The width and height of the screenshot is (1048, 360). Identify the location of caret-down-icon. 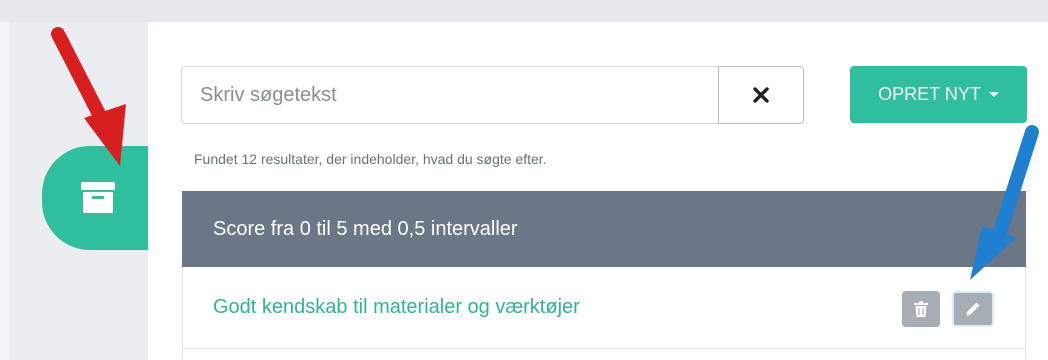
(993, 94).